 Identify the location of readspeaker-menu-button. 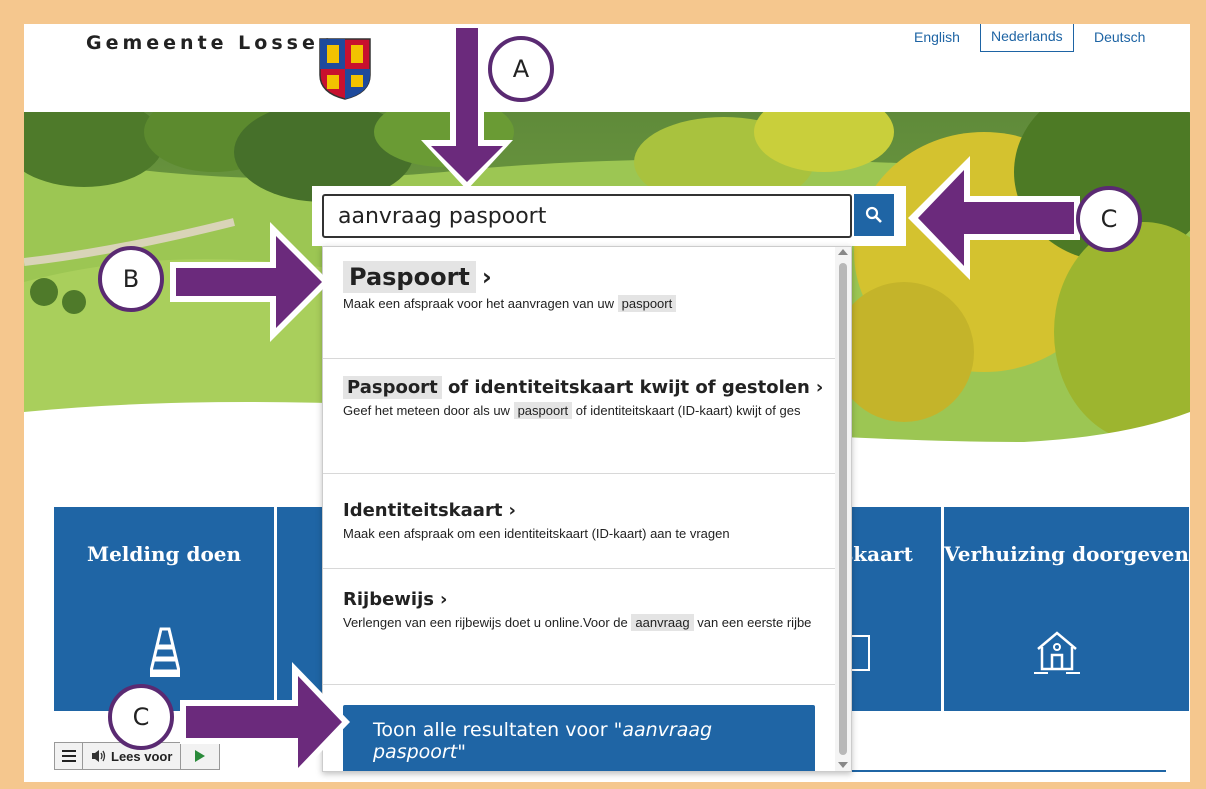
(69, 756).